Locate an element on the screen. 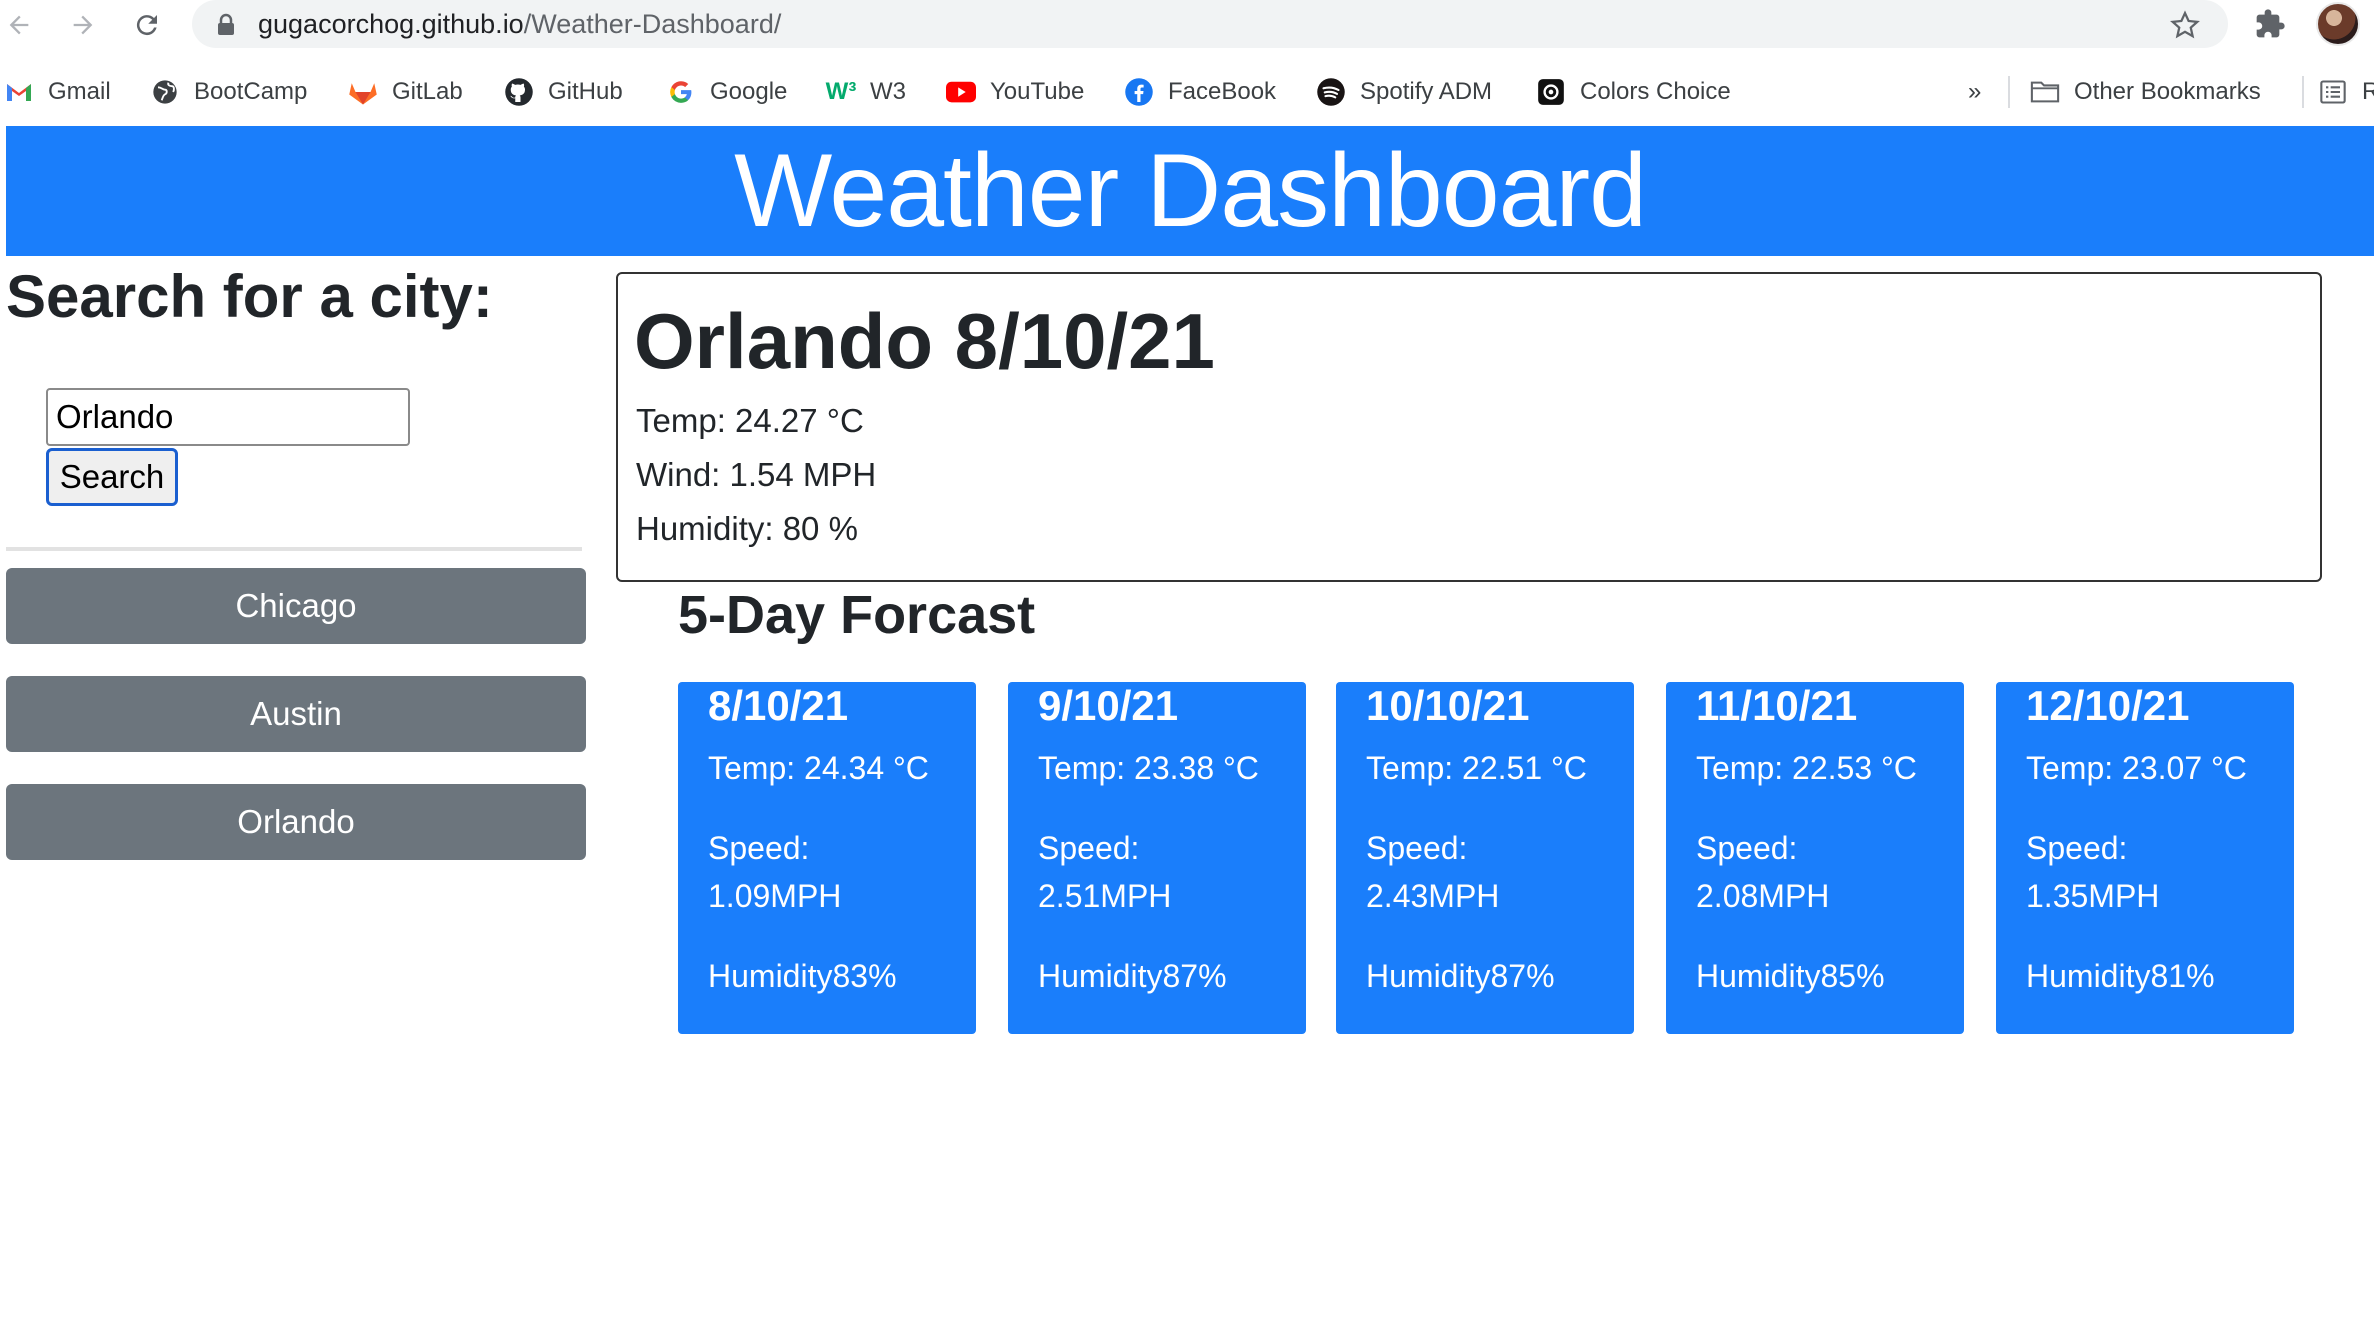 Image resolution: width=2374 pixels, height=1330 pixels. reading-list-icon is located at coordinates (2333, 92).